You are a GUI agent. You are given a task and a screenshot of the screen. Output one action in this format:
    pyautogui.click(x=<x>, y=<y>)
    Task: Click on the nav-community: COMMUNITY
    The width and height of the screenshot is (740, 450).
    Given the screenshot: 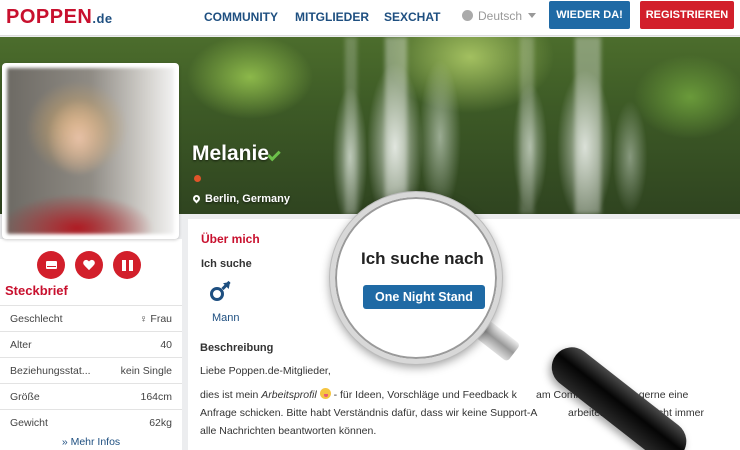 What is the action you would take?
    pyautogui.click(x=241, y=17)
    